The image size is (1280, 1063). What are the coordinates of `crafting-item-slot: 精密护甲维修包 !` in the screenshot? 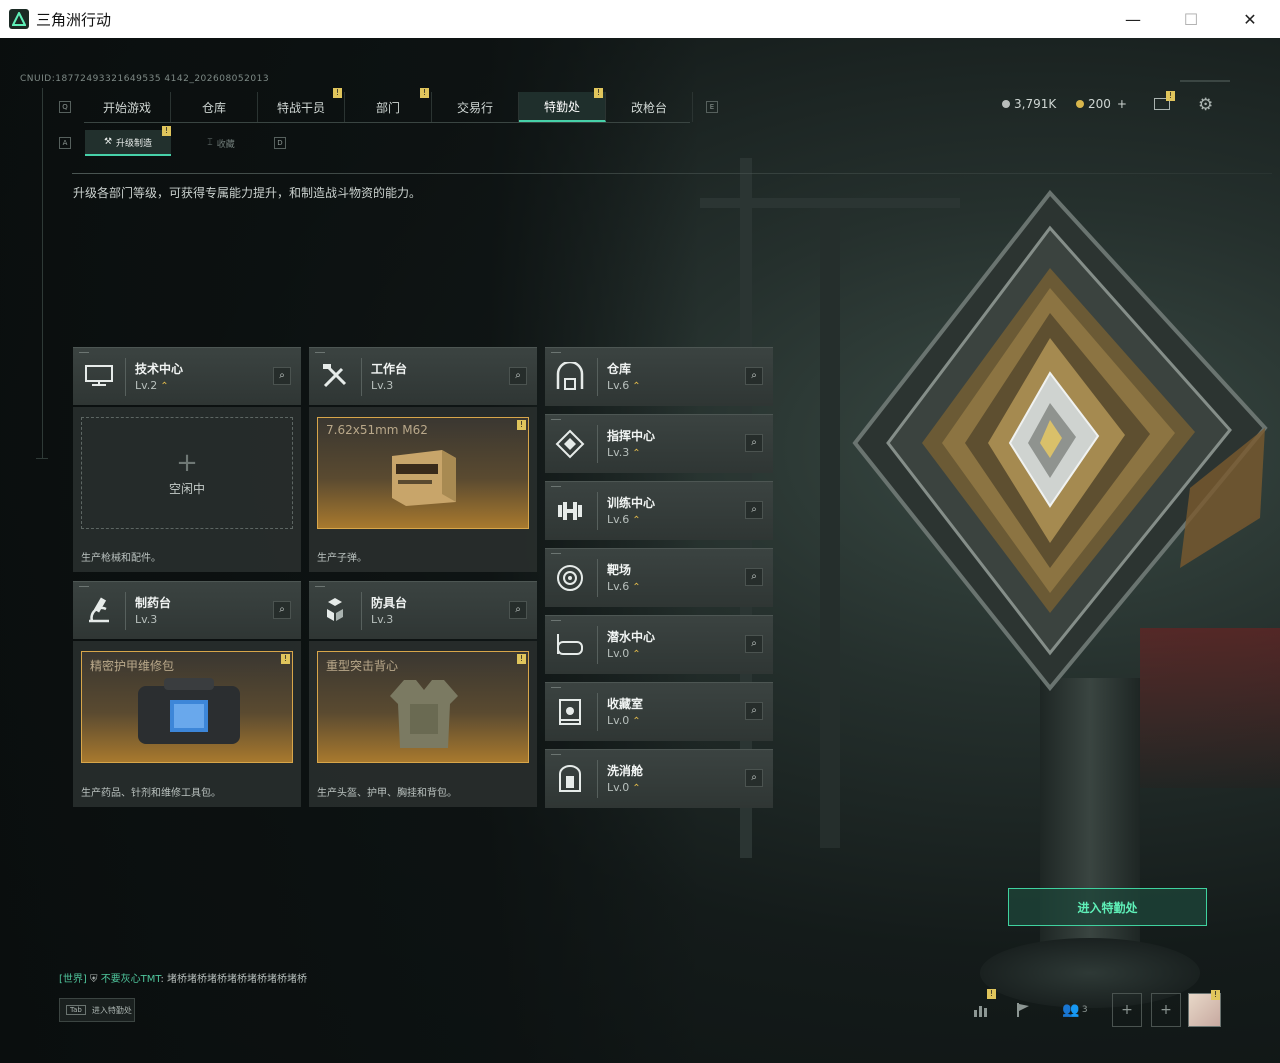 It's located at (187, 707).